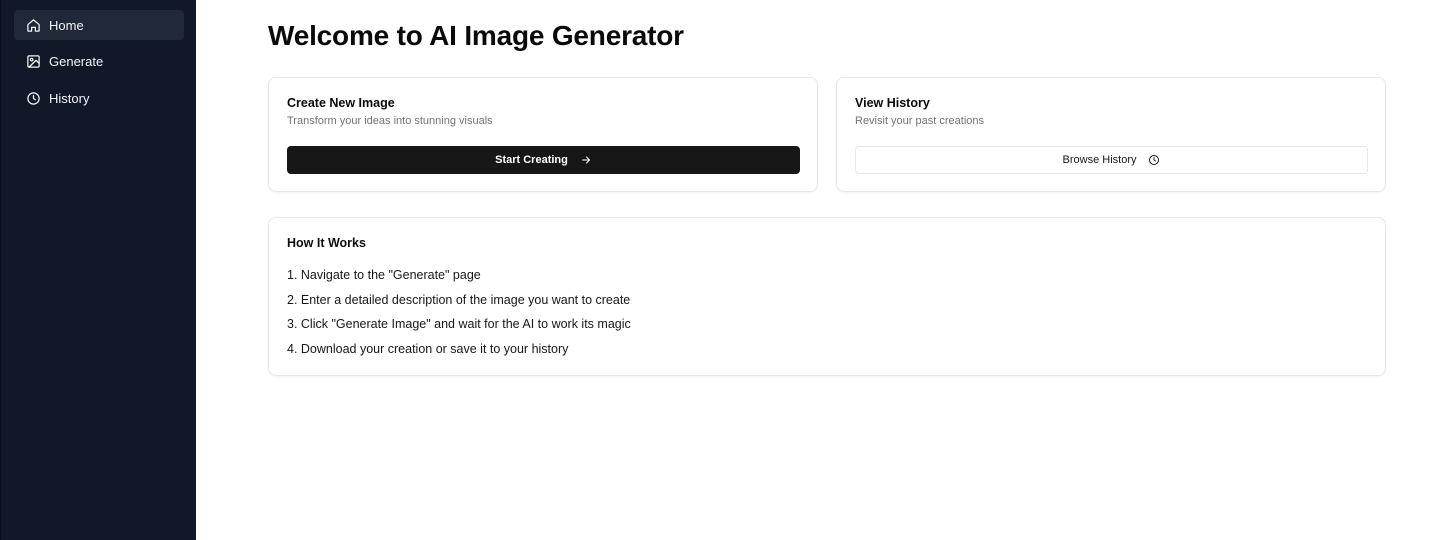 This screenshot has width=1431, height=540. Describe the element at coordinates (33, 61) in the screenshot. I see `image-icon` at that location.